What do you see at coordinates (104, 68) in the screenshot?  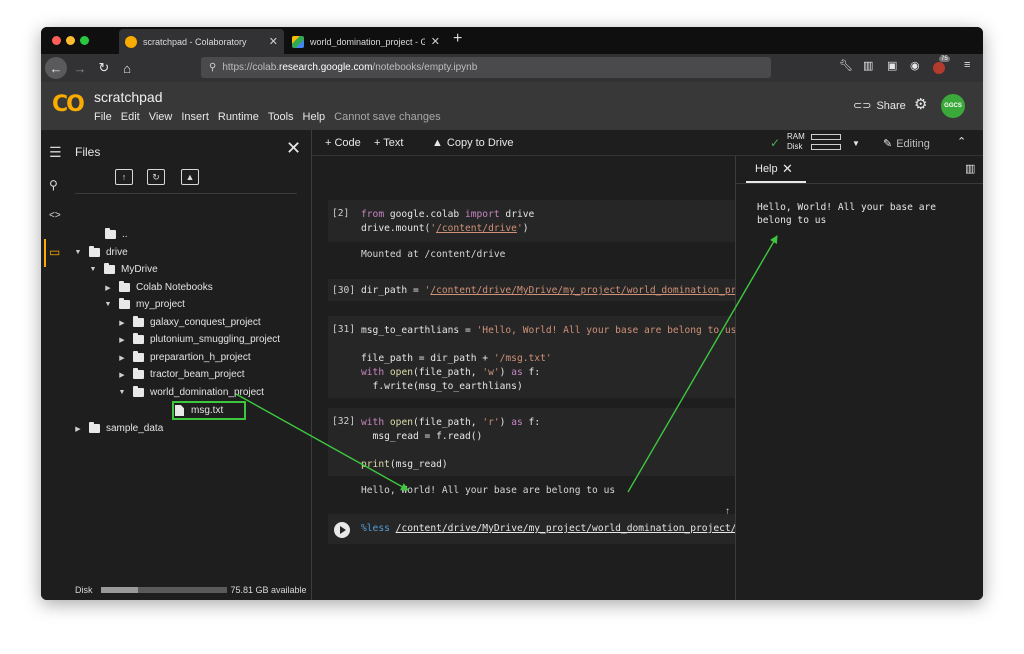 I see `reload-button: ↻` at bounding box center [104, 68].